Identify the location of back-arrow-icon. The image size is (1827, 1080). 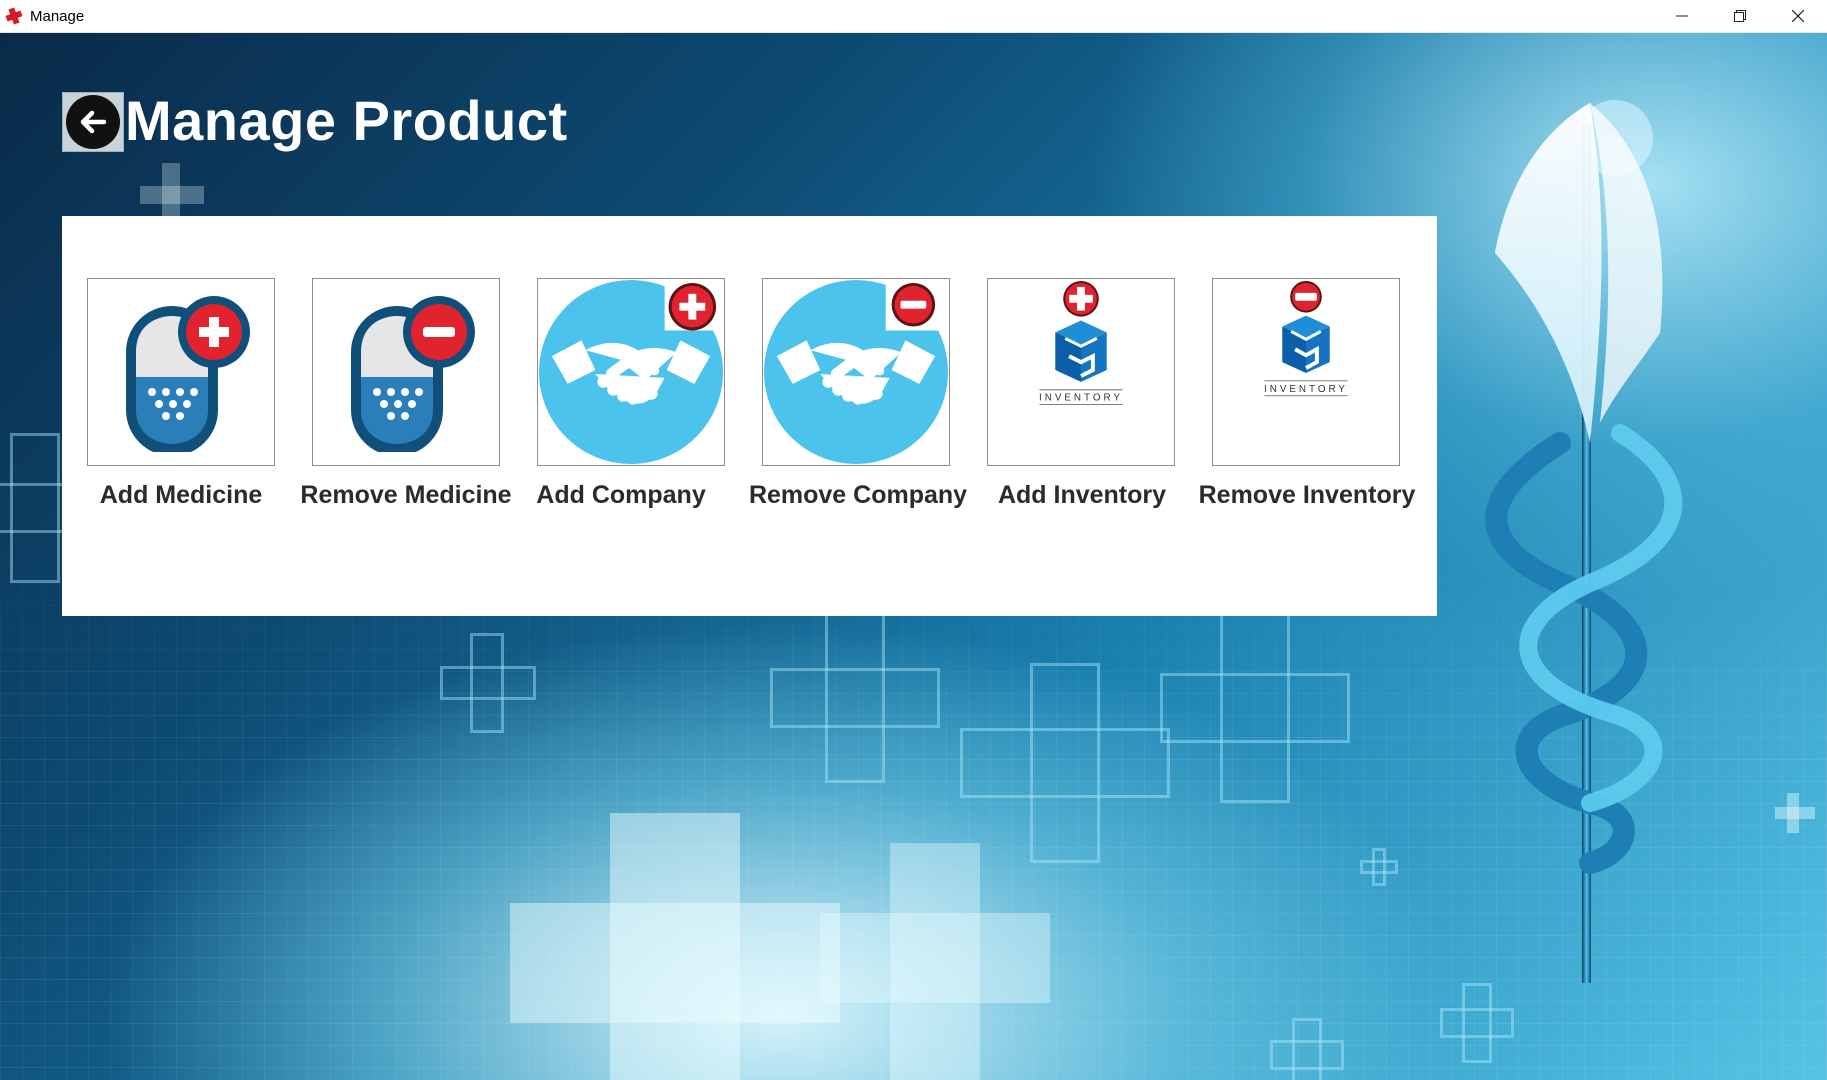
(93, 122).